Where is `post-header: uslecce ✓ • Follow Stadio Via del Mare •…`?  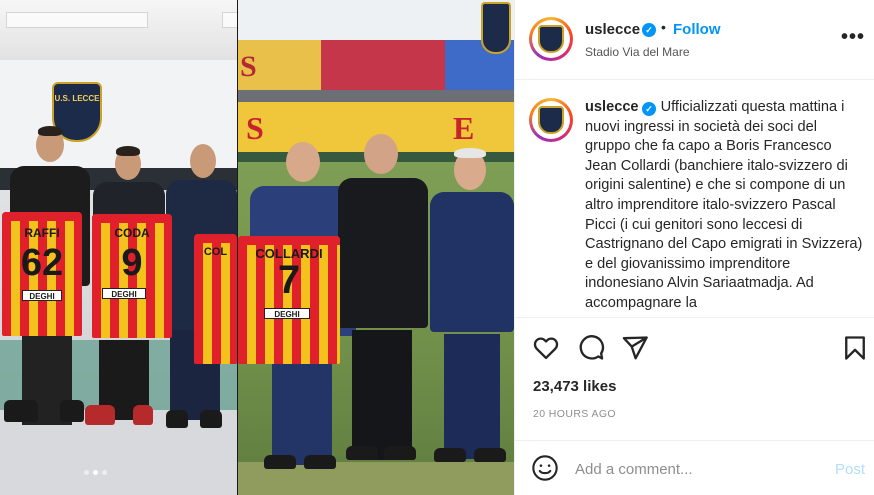 post-header: uslecce ✓ • Follow Stadio Via del Mare •… is located at coordinates (694, 40).